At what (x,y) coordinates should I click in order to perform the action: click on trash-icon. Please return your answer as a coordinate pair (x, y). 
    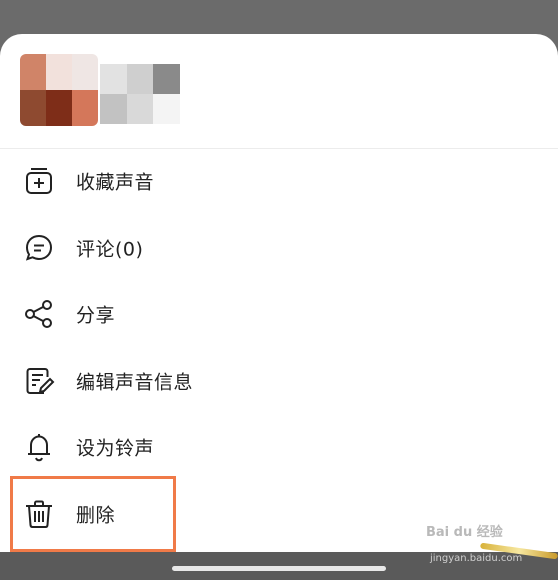
    Looking at the image, I should click on (39, 514).